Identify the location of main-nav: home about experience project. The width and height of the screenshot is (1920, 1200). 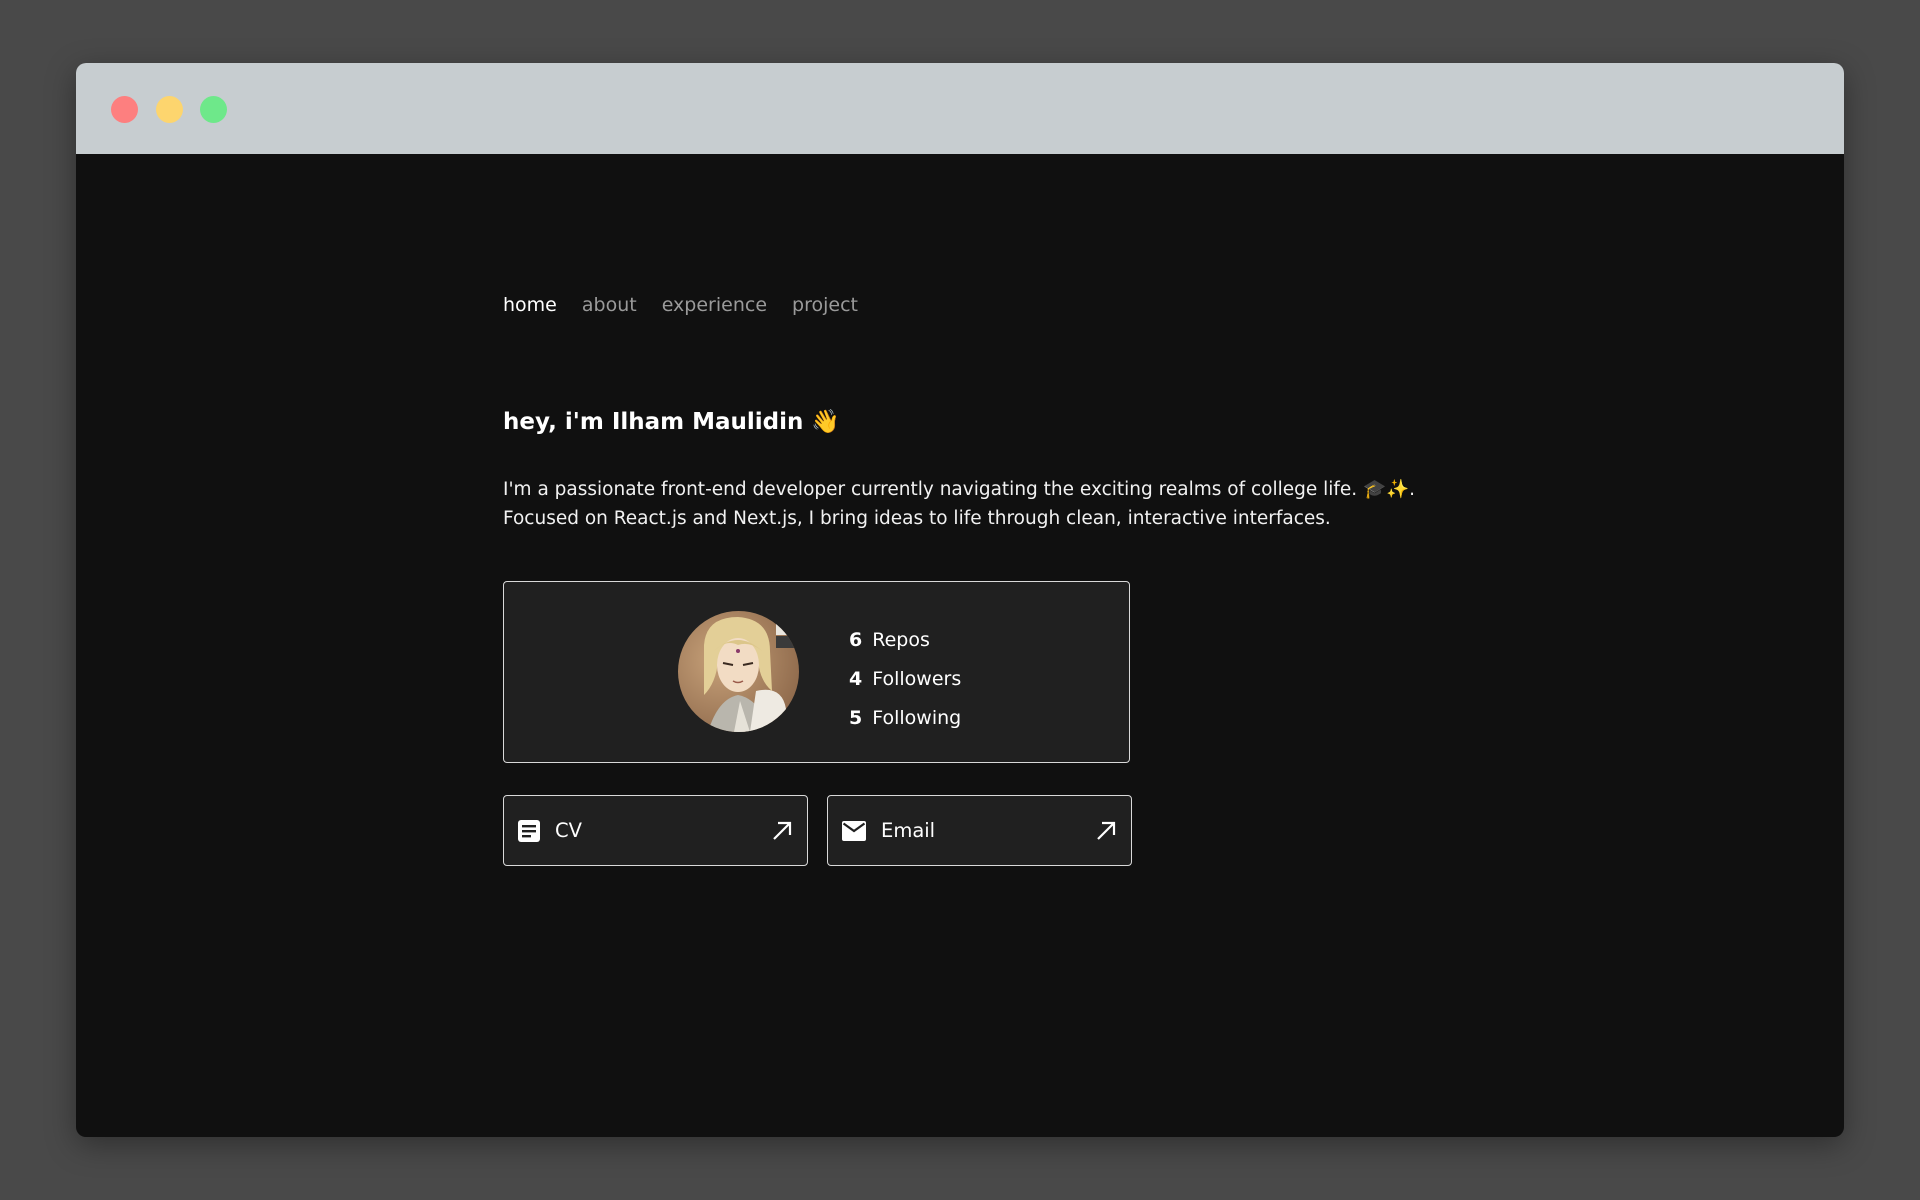
(680, 305).